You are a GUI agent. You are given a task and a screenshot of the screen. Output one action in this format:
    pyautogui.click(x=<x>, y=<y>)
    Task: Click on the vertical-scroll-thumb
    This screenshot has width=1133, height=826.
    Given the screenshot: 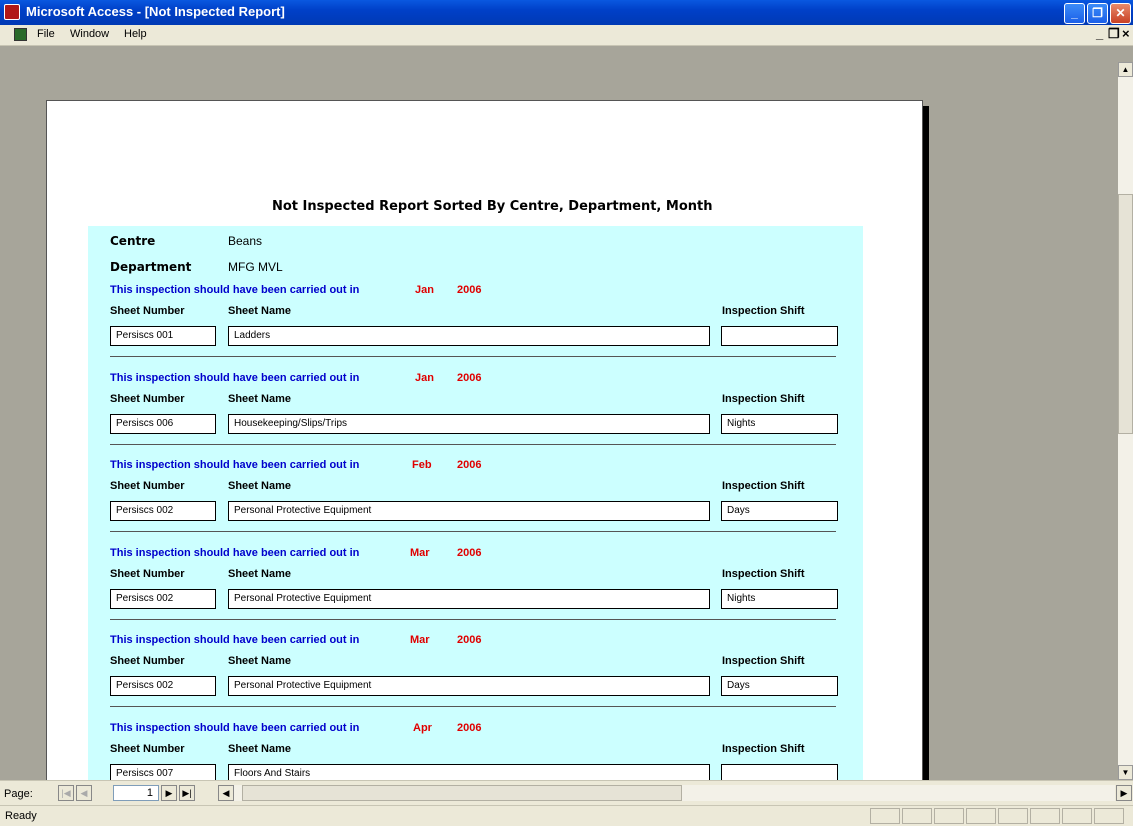 What is the action you would take?
    pyautogui.click(x=1125, y=314)
    